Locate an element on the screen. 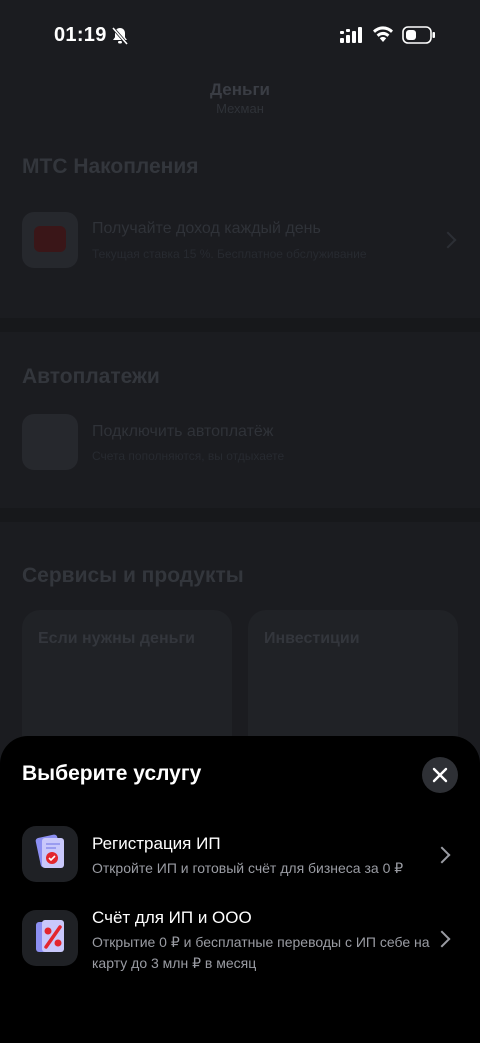 This screenshot has height=1043, width=480. service-card-title: Инвестиции is located at coordinates (312, 638).